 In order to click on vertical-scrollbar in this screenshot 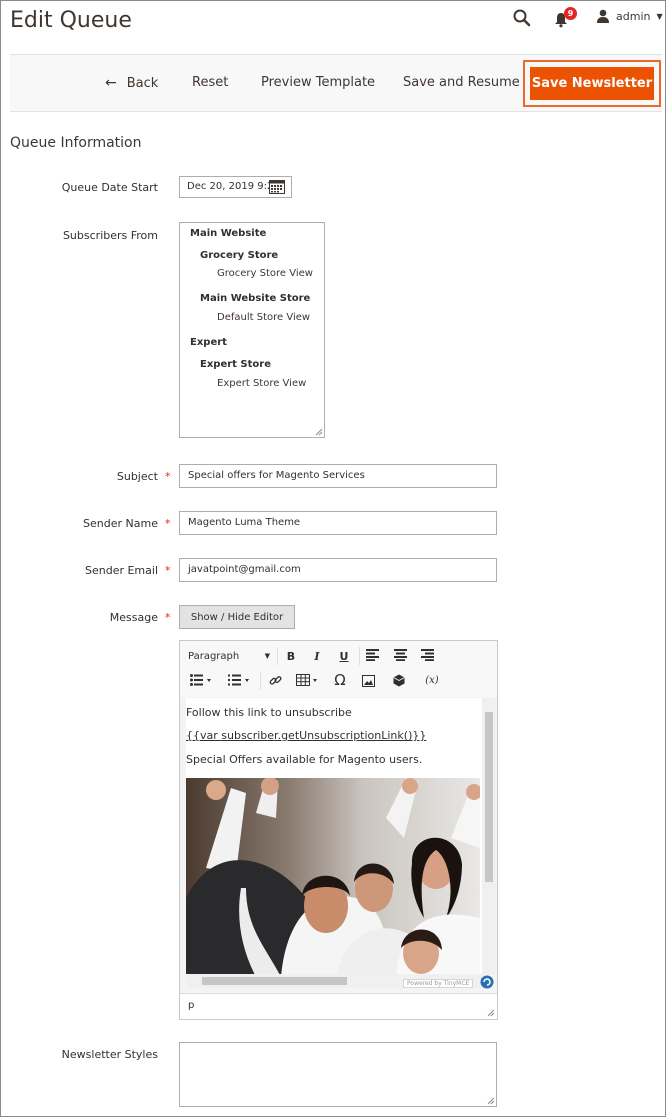, I will do `click(489, 836)`.